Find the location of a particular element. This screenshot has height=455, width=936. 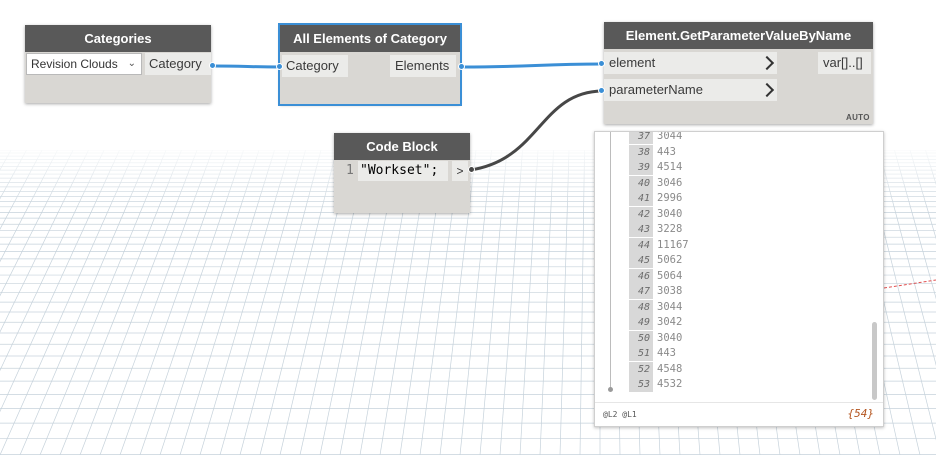

list-item-index: 52 is located at coordinates (641, 369).